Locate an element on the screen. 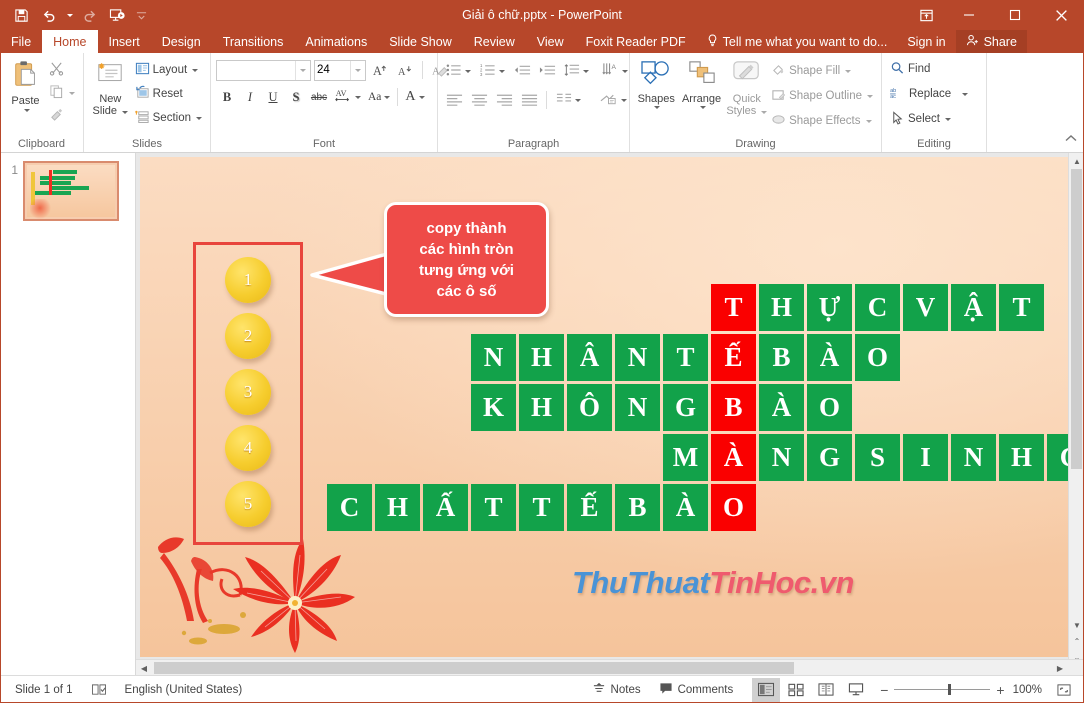 The height and width of the screenshot is (703, 1084). collapse-ribbon-button is located at coordinates (1071, 140).